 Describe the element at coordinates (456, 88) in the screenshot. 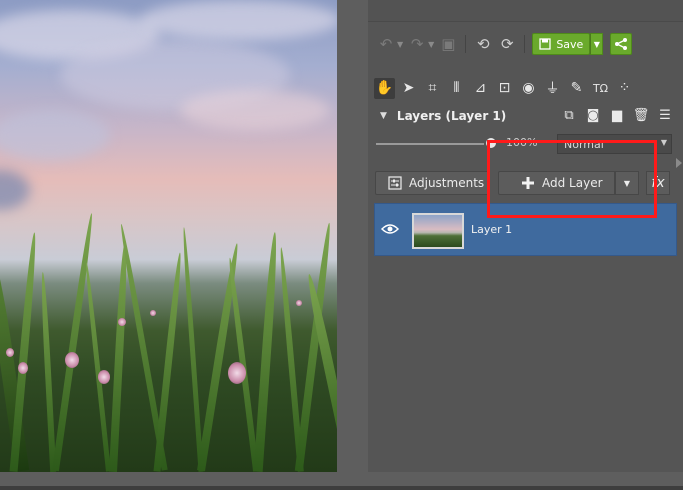

I see `perspective-tool-icon: ⦀` at that location.